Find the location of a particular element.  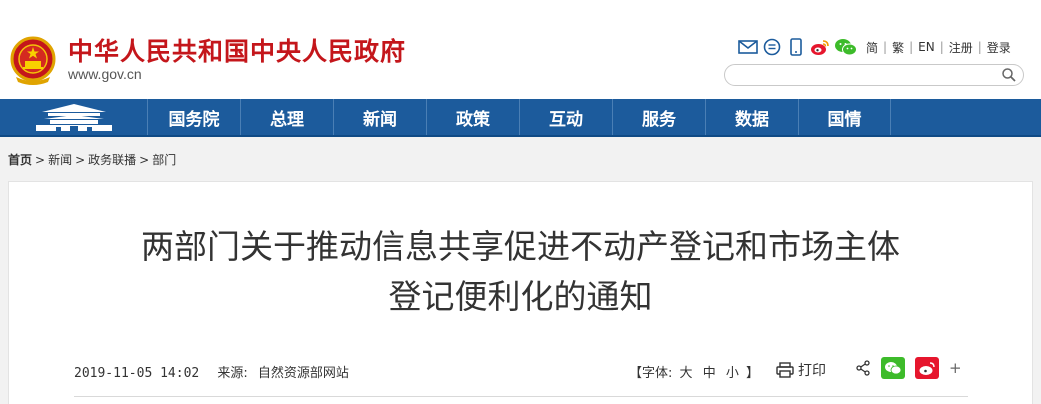

font-size-small: 小 is located at coordinates (732, 373).